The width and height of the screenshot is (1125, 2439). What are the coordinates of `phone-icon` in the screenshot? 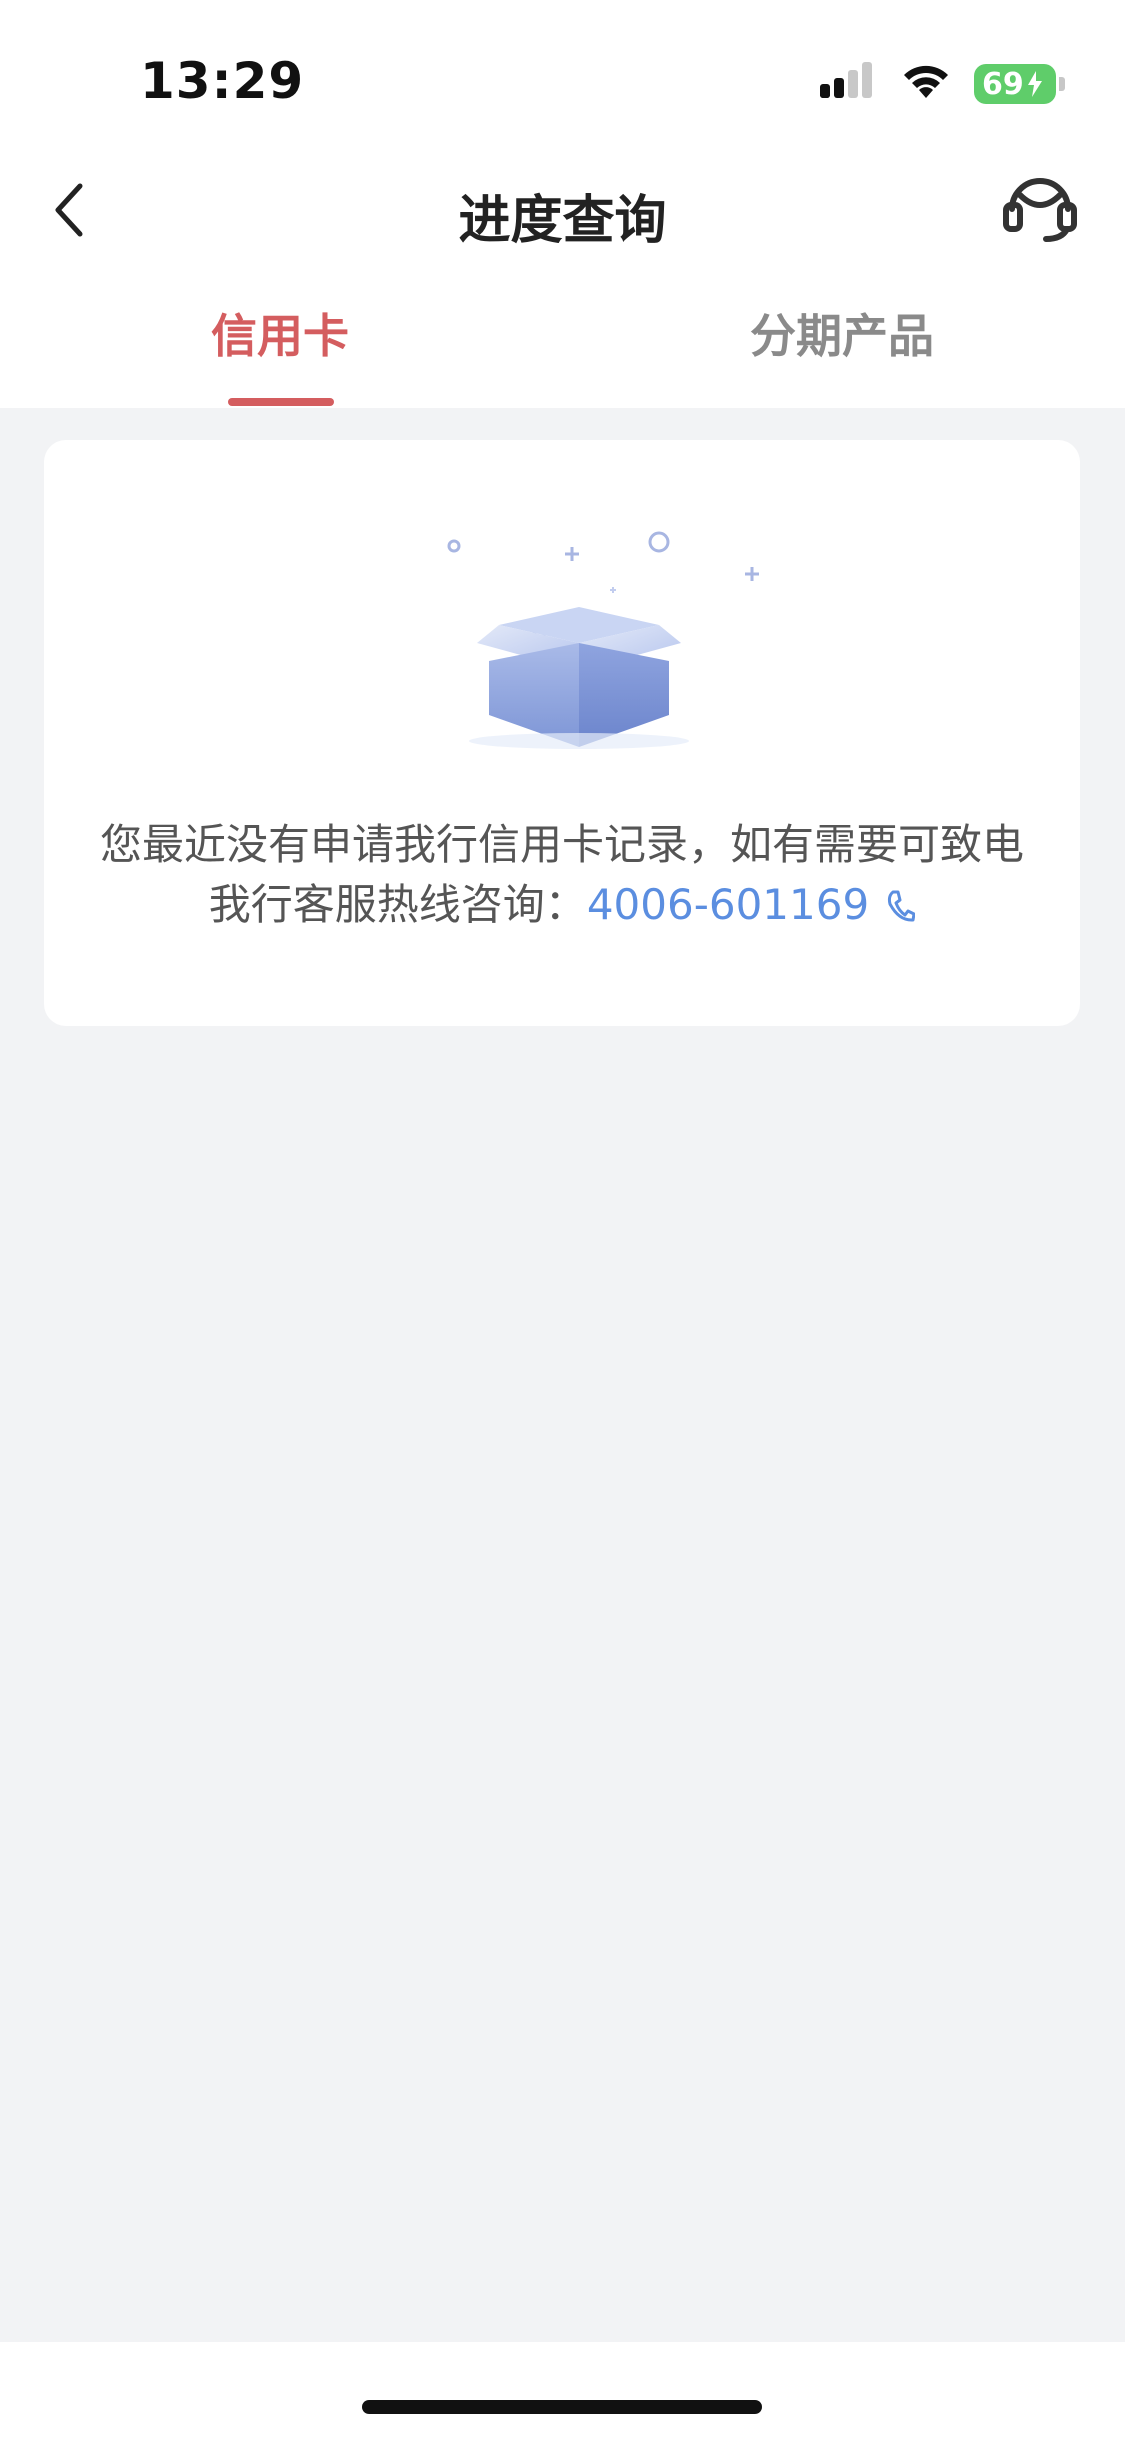 It's located at (901, 908).